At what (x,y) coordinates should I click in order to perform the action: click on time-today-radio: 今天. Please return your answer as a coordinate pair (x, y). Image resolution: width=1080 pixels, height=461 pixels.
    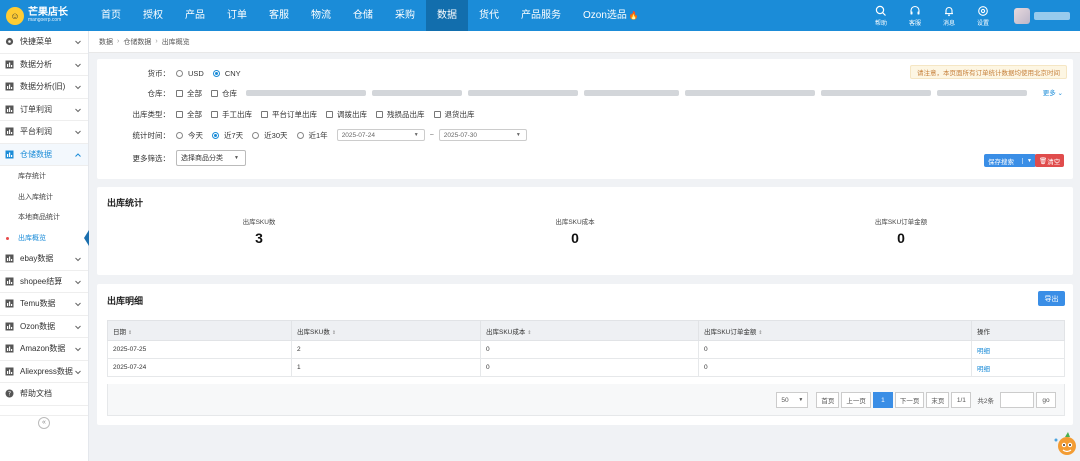
    Looking at the image, I should click on (189, 135).